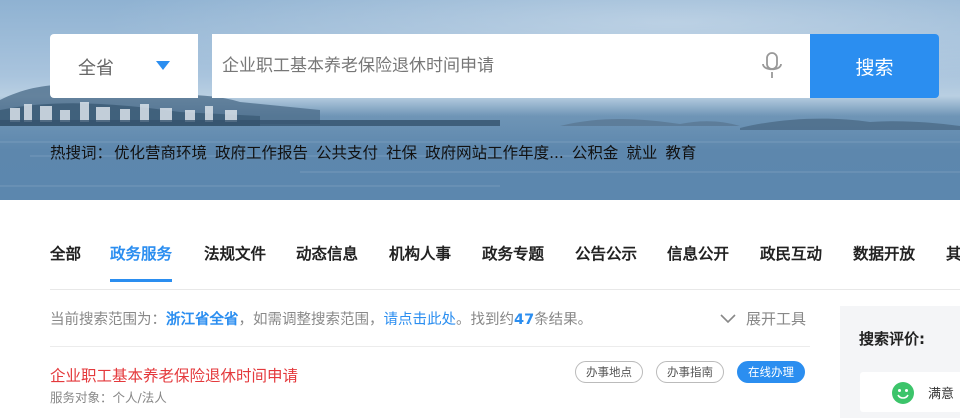  Describe the element at coordinates (96, 68) in the screenshot. I see `scope-dropdown-label: 全省` at that location.